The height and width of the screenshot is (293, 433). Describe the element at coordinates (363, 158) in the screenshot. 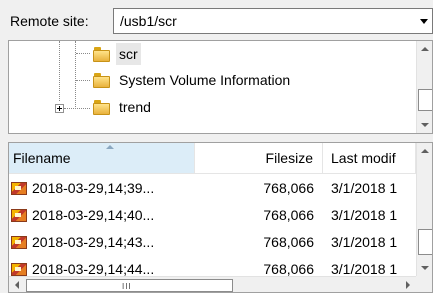

I see `column-header-label: Last modif` at that location.